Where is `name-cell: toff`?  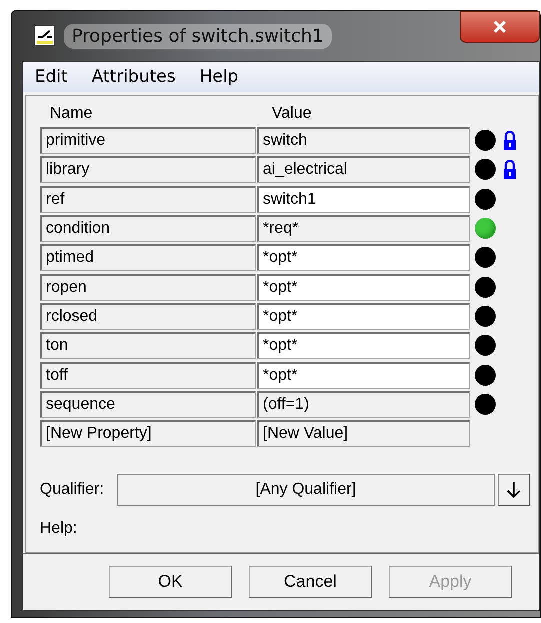
name-cell: toff is located at coordinates (148, 375).